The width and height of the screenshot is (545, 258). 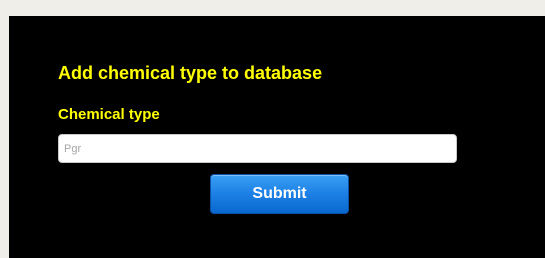 What do you see at coordinates (109, 114) in the screenshot?
I see `chemical-type-label: Chemical type` at bounding box center [109, 114].